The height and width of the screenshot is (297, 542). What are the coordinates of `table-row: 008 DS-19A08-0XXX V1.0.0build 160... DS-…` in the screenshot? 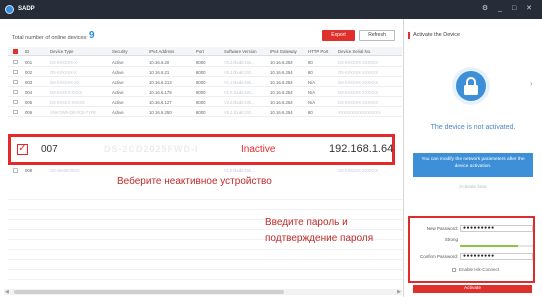 It's located at (205, 170).